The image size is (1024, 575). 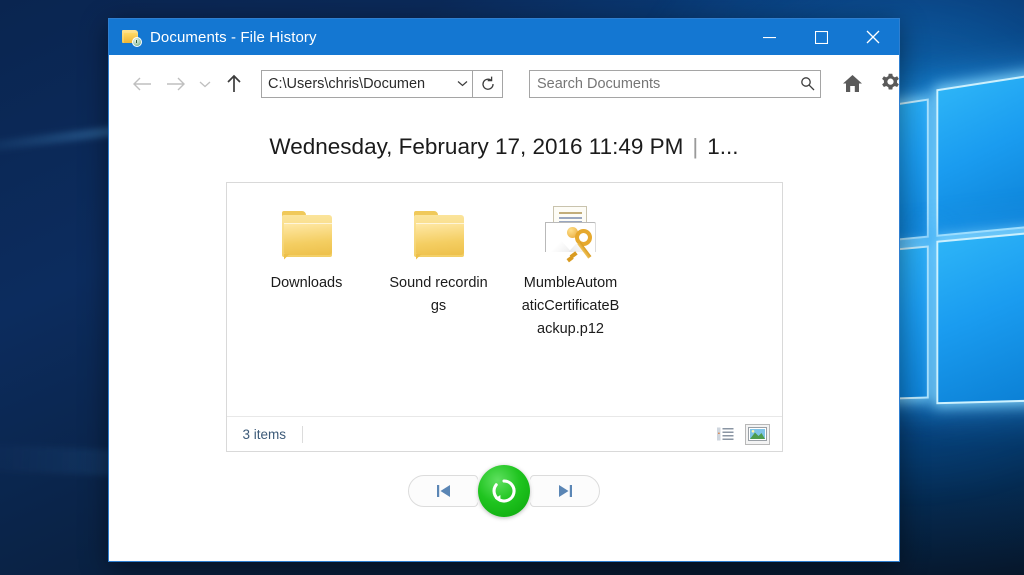 I want to click on window-controls, so click(x=821, y=37).